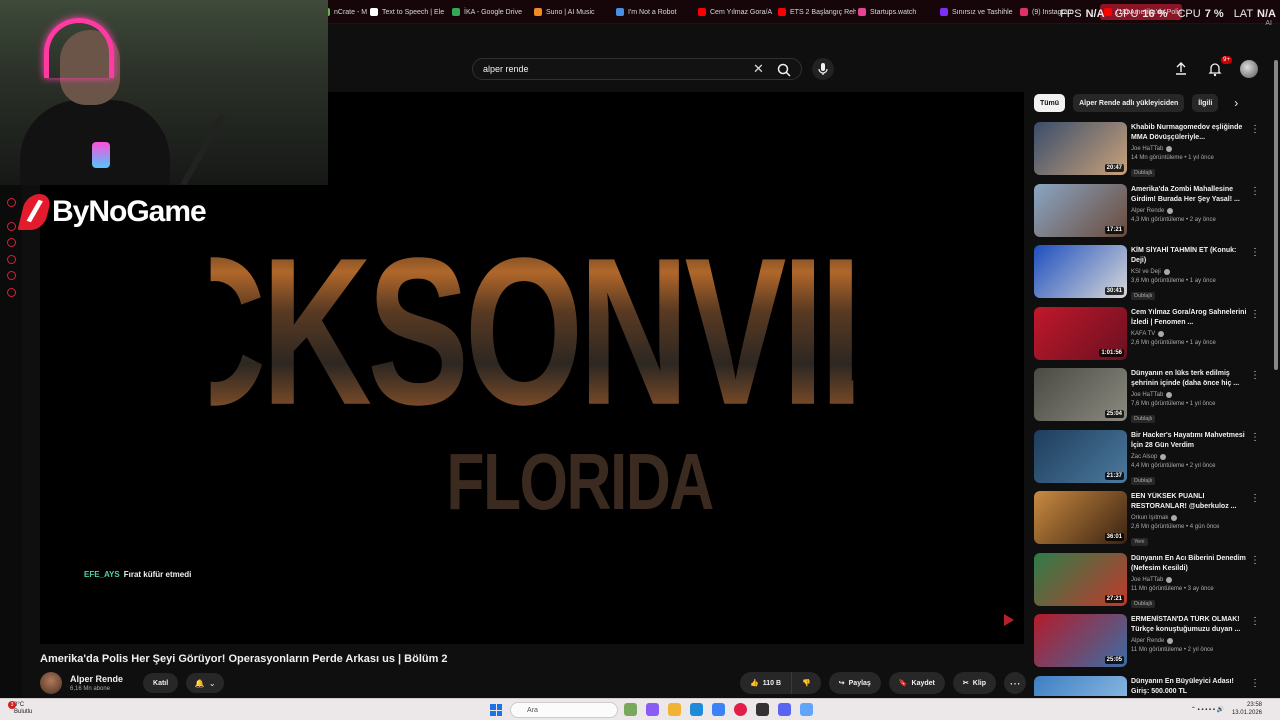  What do you see at coordinates (496, 710) in the screenshot?
I see `windows-start-icon` at bounding box center [496, 710].